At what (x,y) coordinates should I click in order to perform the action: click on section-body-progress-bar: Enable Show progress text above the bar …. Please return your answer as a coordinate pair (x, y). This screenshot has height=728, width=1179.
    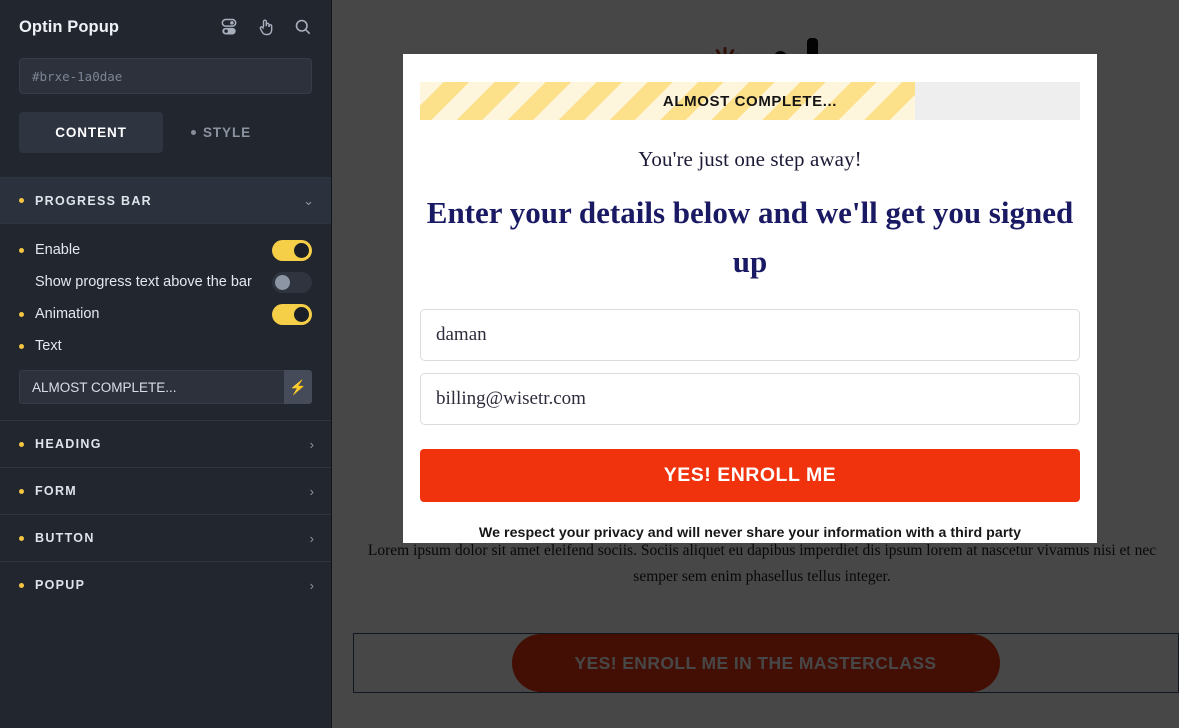
    Looking at the image, I should click on (165, 322).